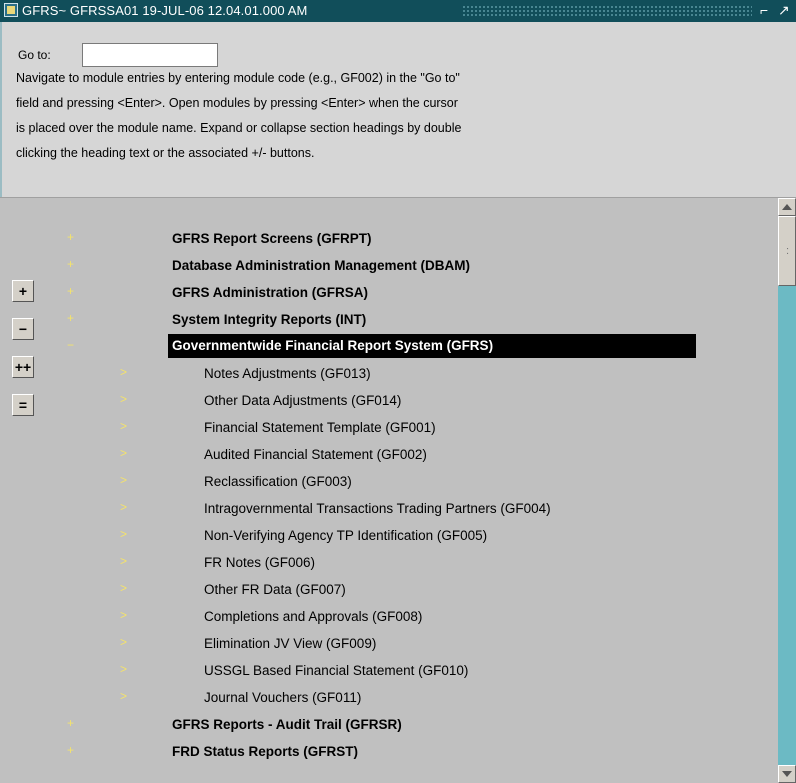  What do you see at coordinates (259, 562) in the screenshot?
I see `module-label: FR Notes (GF006)` at bounding box center [259, 562].